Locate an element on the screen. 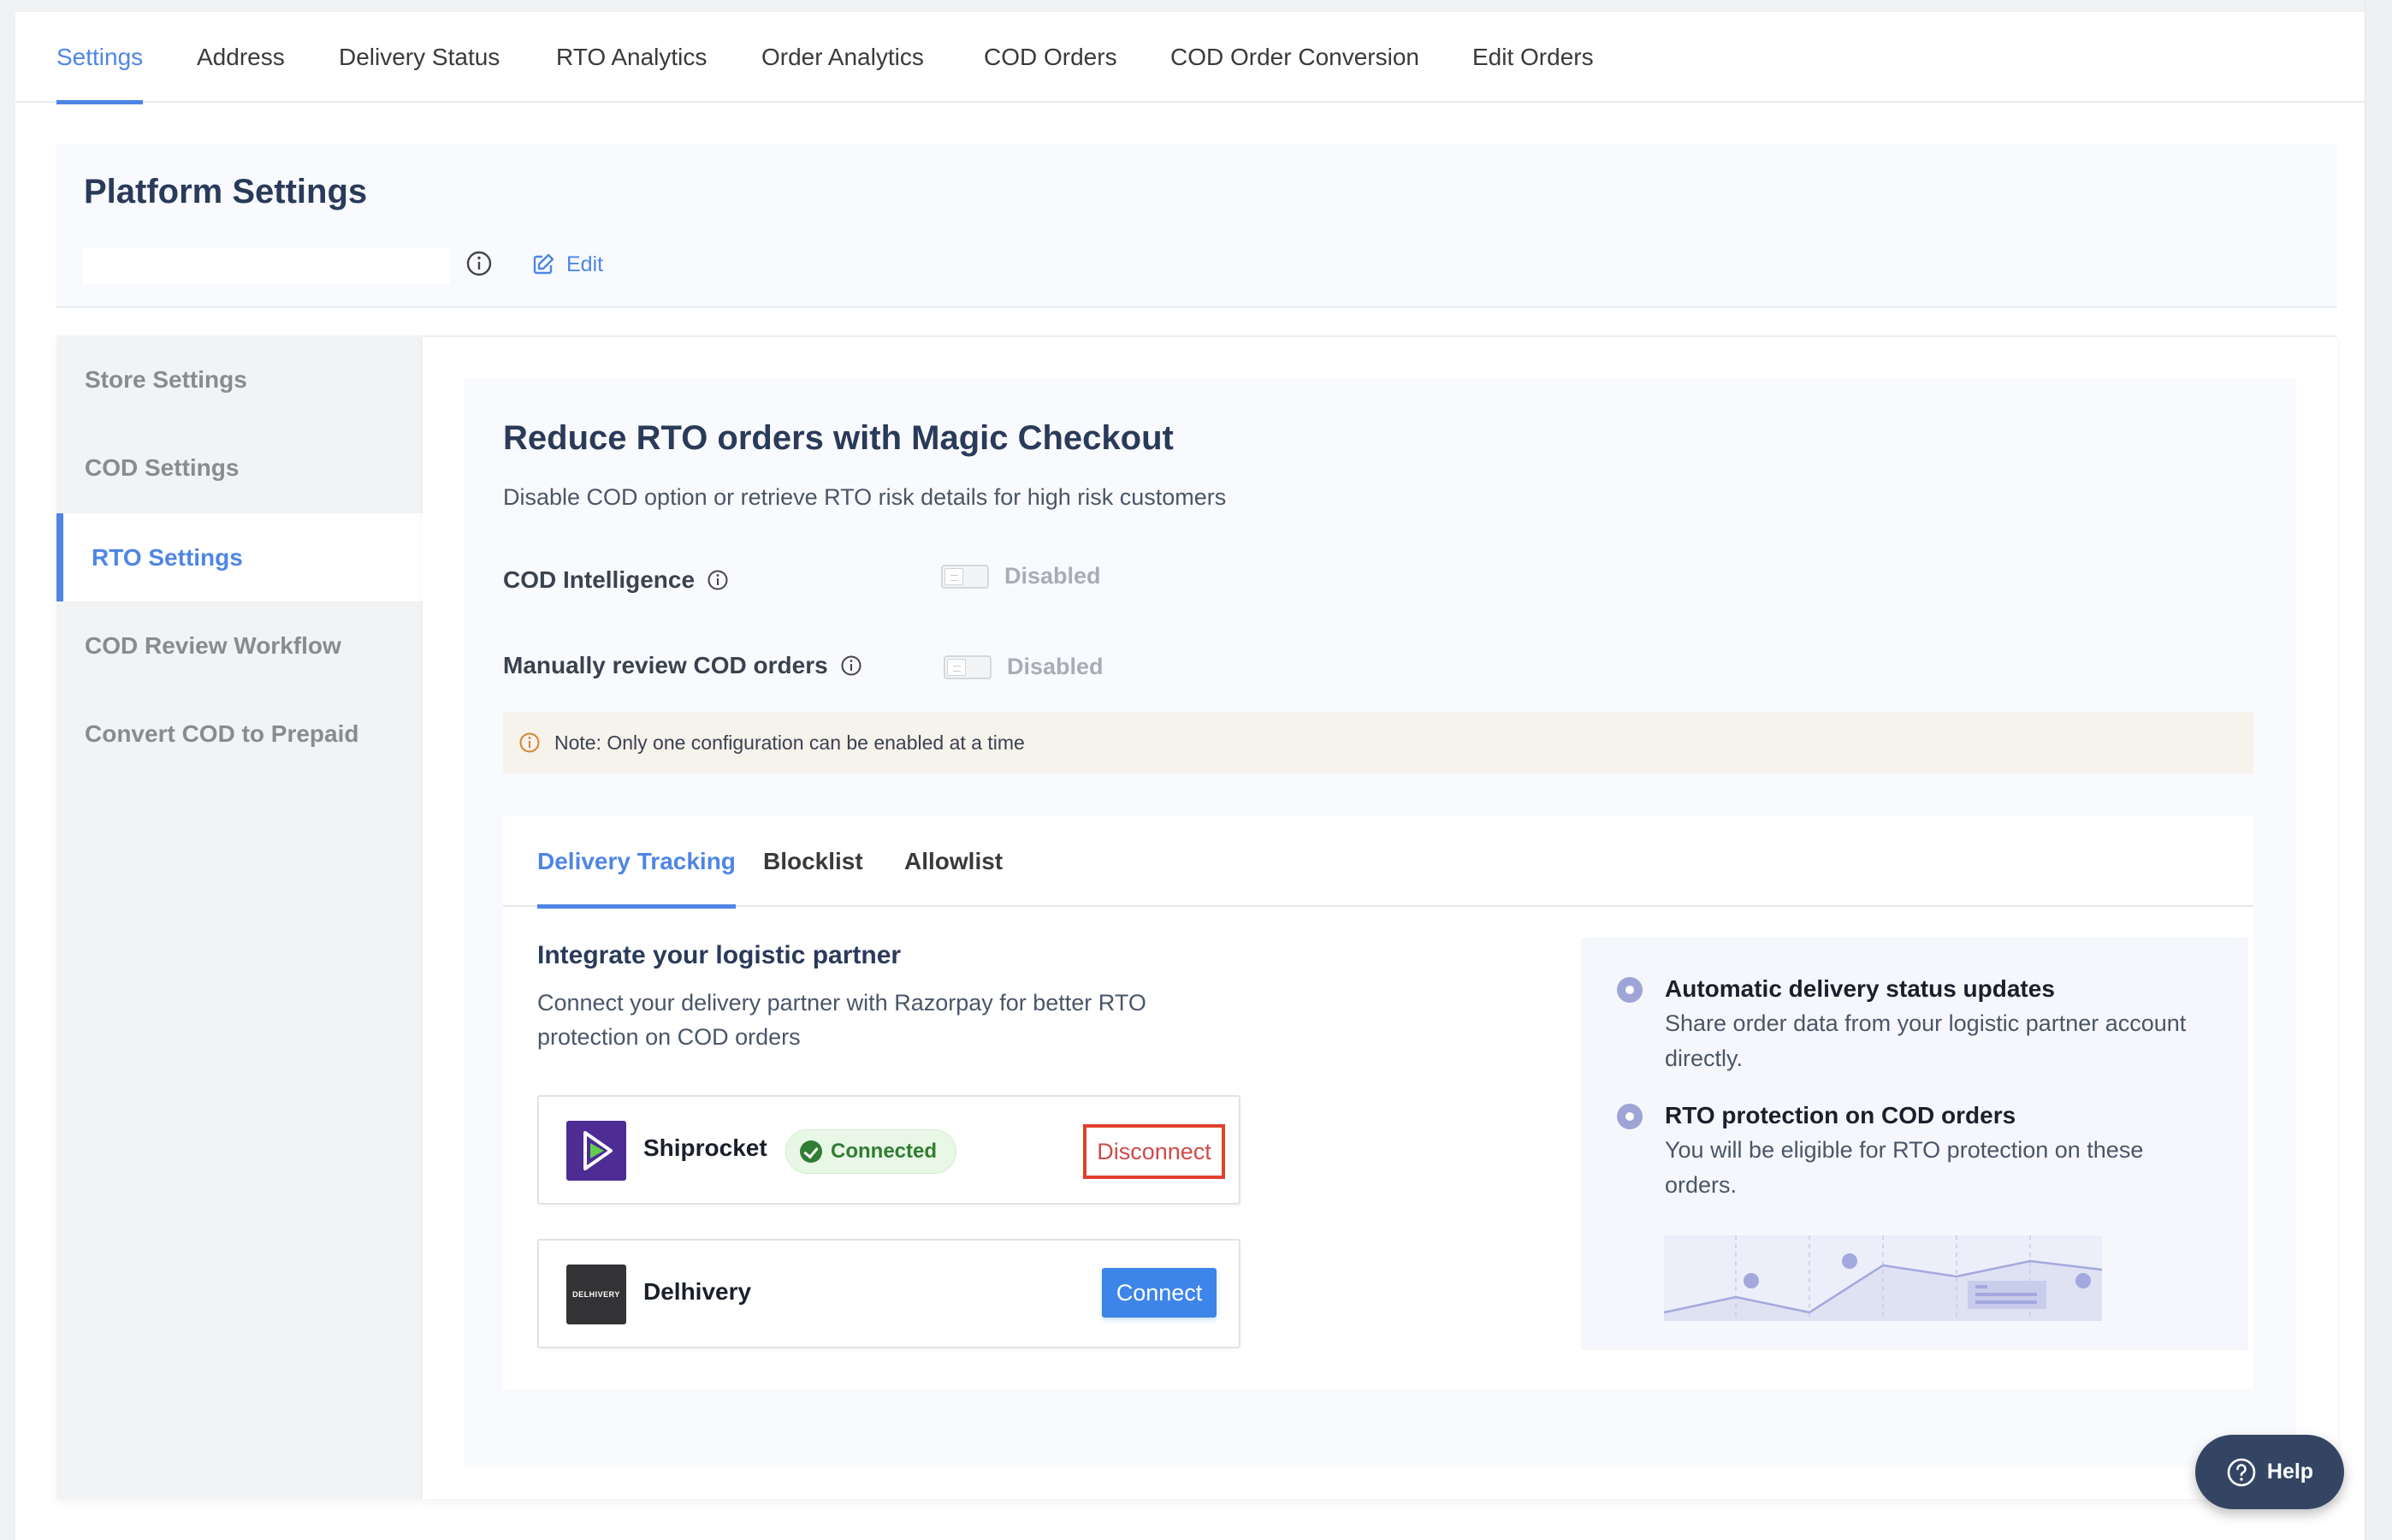 The image size is (2392, 1540). cod-intelligence-text: COD Intelligence is located at coordinates (599, 579).